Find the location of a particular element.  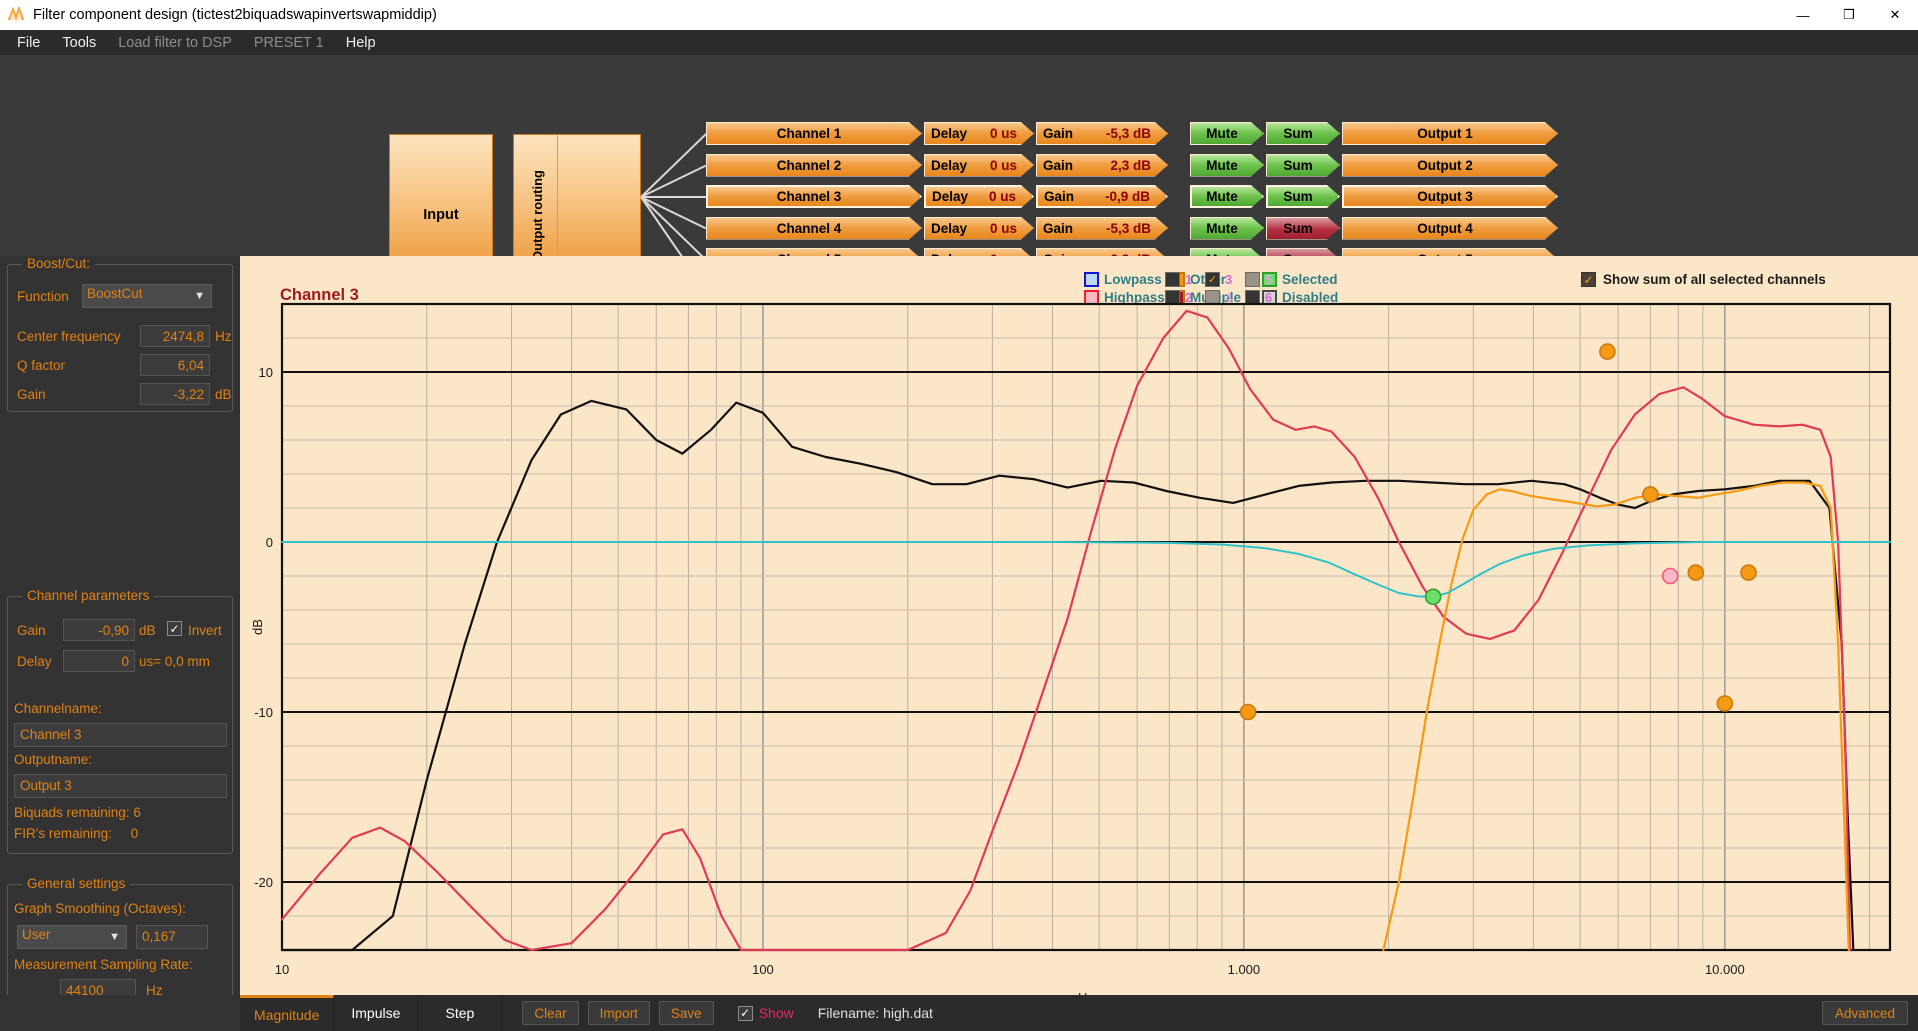

boost-cut-gain-input: -3,22 is located at coordinates (175, 394).